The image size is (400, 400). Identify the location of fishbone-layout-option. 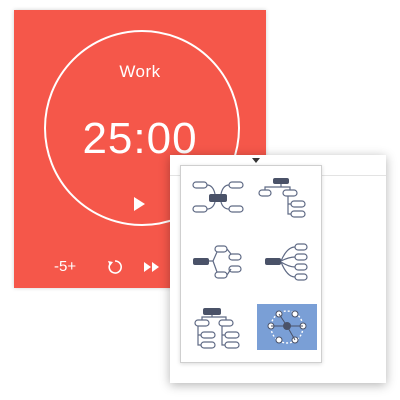
(284, 262).